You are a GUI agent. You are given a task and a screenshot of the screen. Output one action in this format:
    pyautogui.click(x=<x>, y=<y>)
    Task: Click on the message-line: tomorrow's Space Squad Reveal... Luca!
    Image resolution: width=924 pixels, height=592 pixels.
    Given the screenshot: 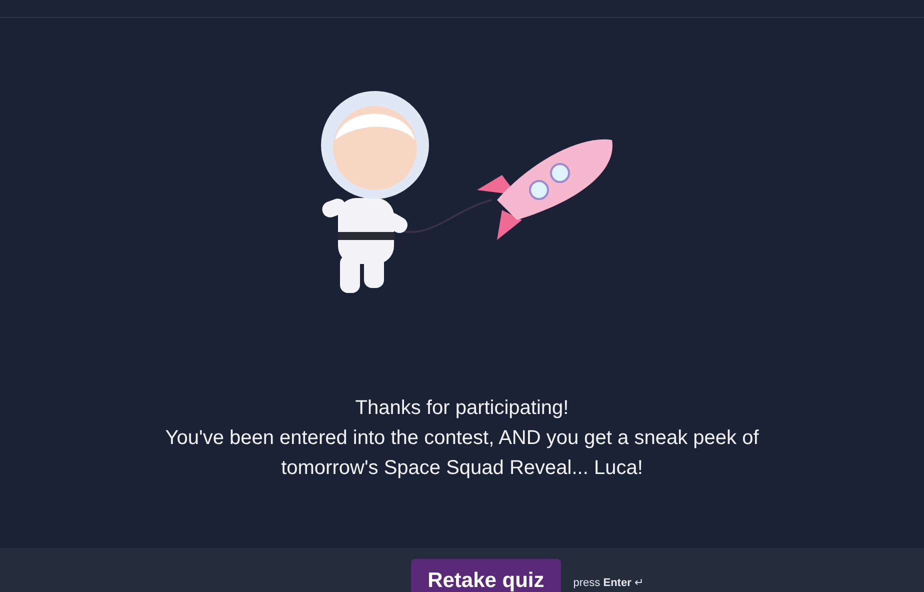 What is the action you would take?
    pyautogui.click(x=462, y=468)
    